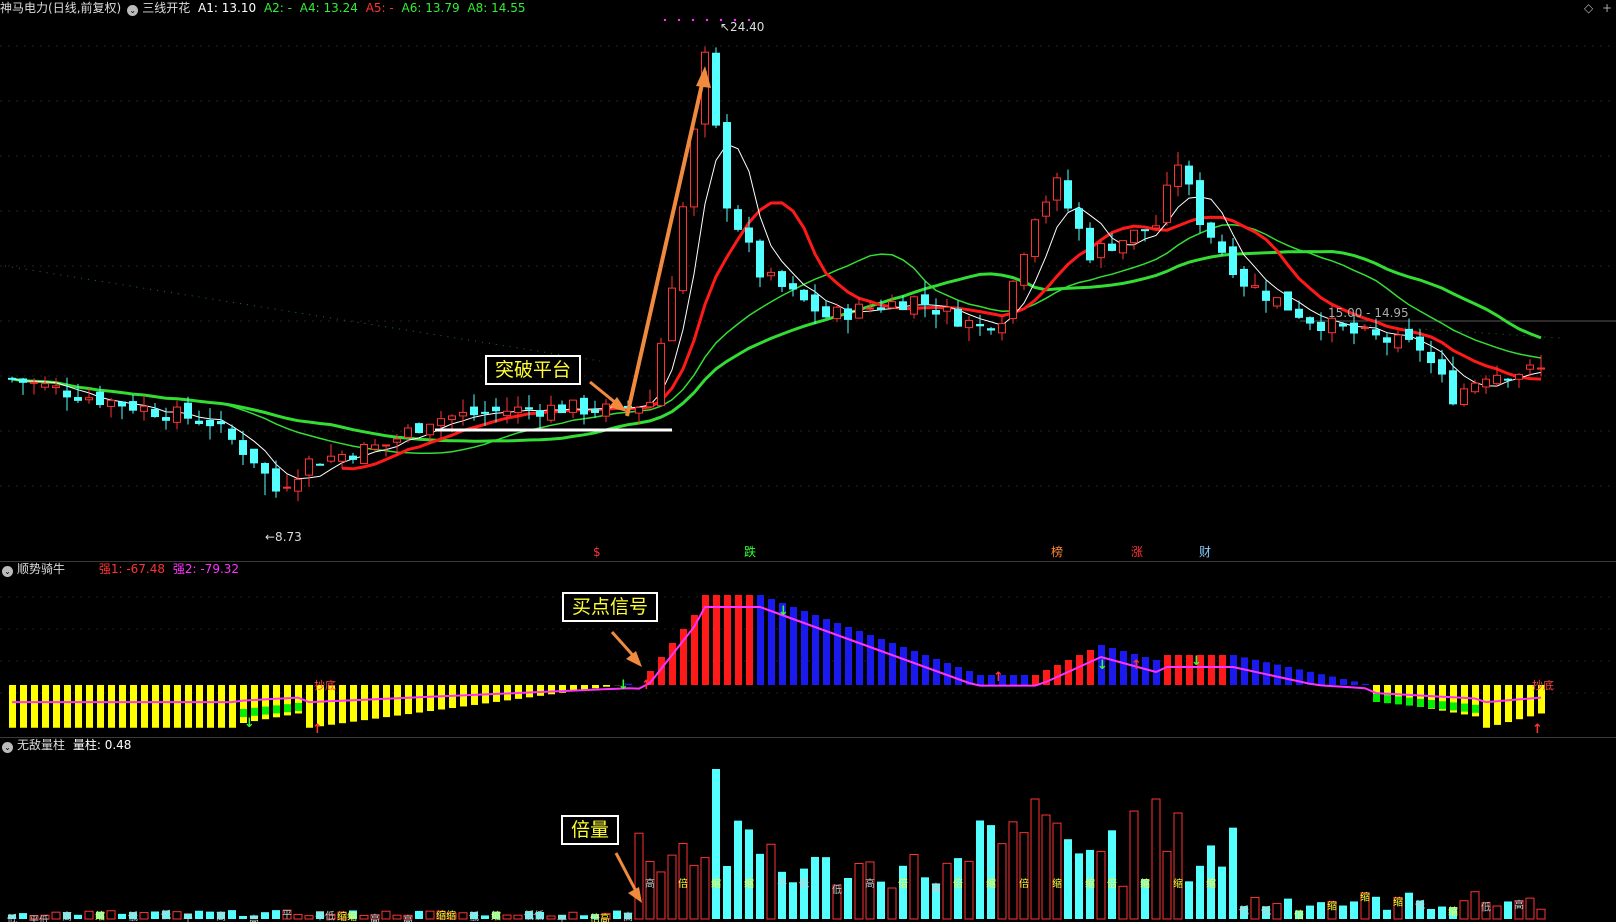 This screenshot has height=922, width=1616. What do you see at coordinates (600, 917) in the screenshot?
I see `volume-tag: 倍高` at bounding box center [600, 917].